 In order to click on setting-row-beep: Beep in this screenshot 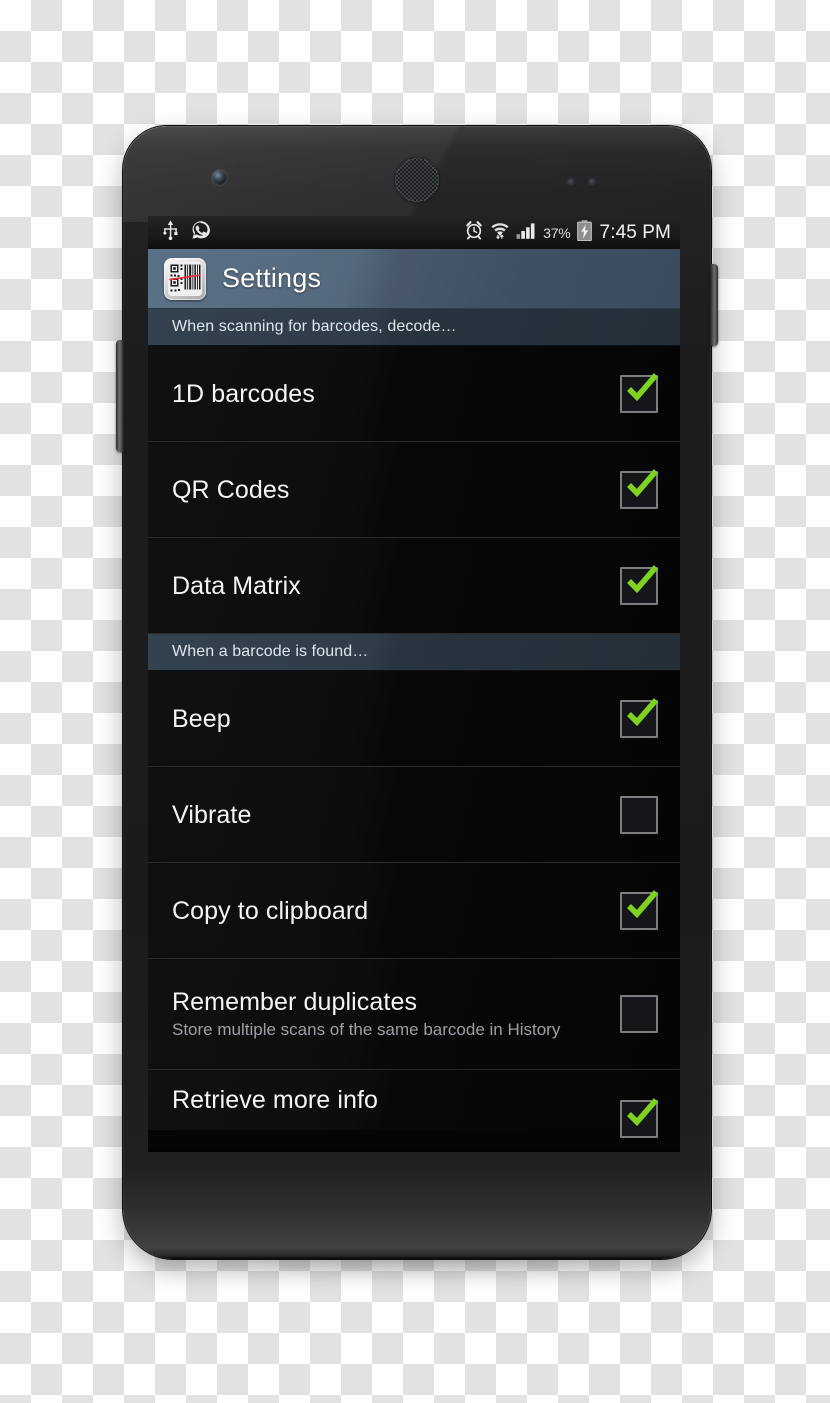, I will do `click(414, 719)`.